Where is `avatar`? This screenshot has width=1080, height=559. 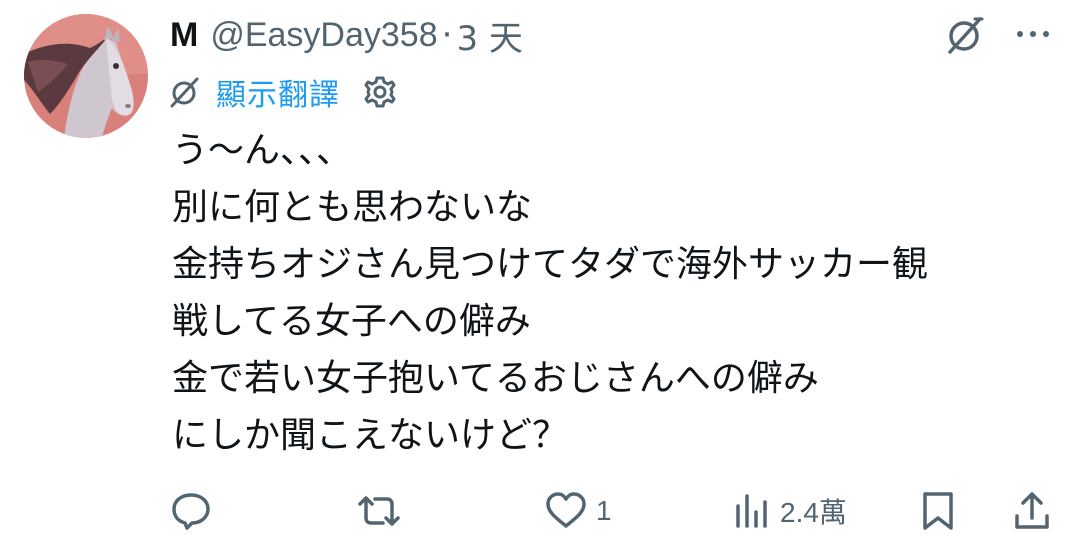
avatar is located at coordinates (86, 76).